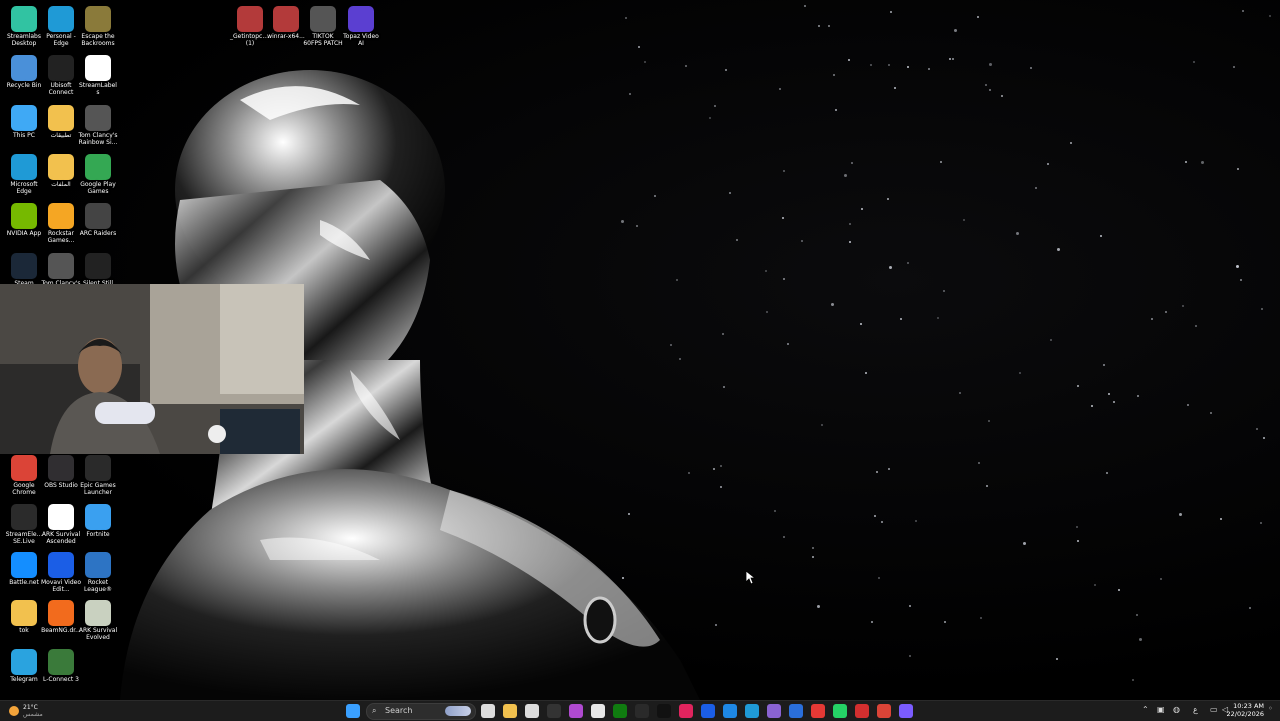  Describe the element at coordinates (884, 711) in the screenshot. I see `chrome-icon` at that location.